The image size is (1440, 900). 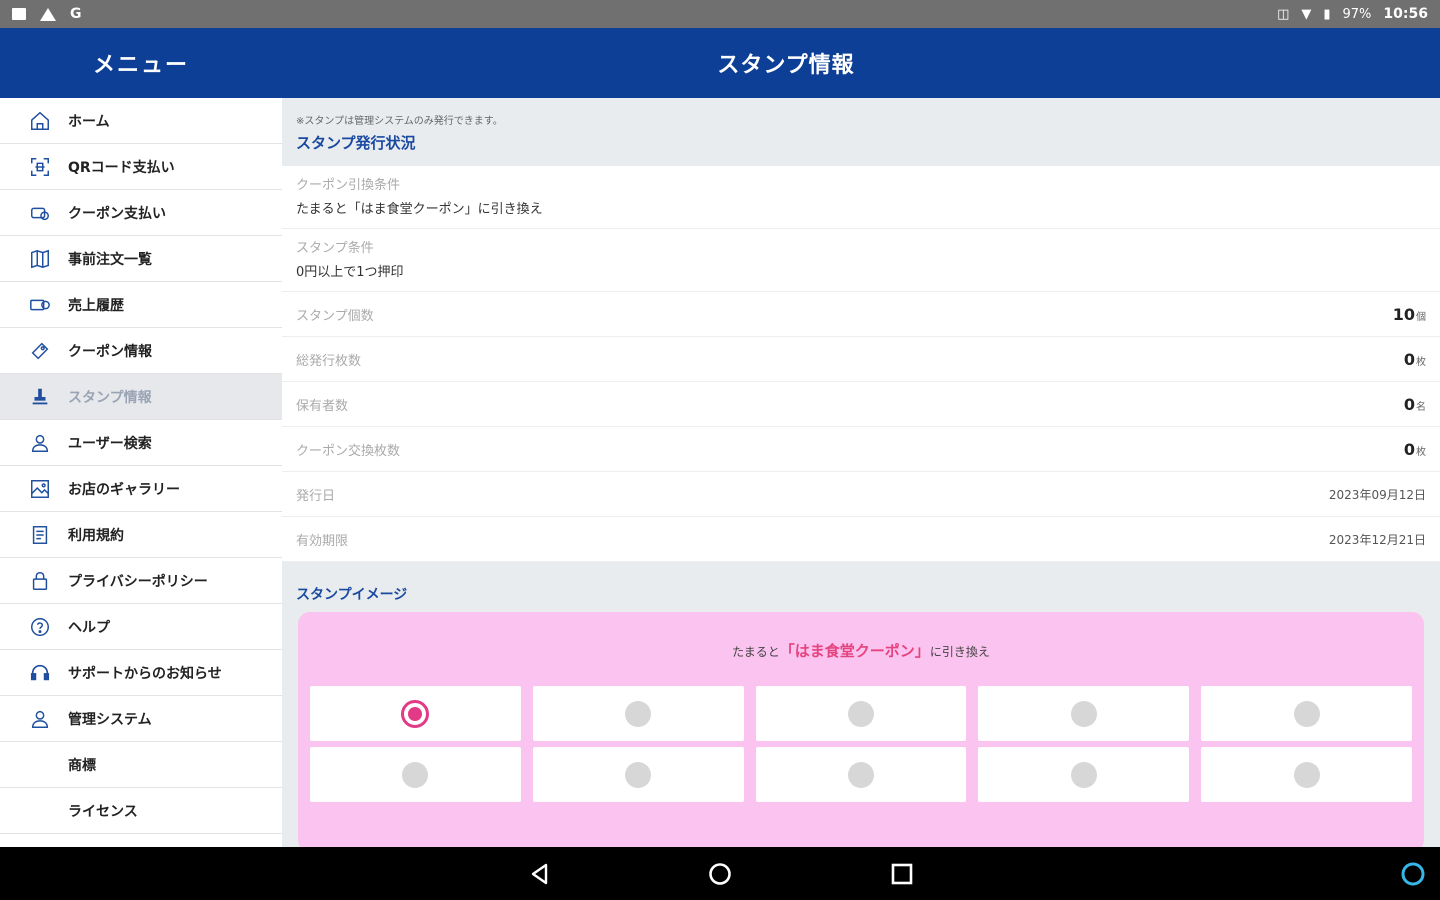 I want to click on sidebar-item-label: 事前注文一覧, so click(x=110, y=259).